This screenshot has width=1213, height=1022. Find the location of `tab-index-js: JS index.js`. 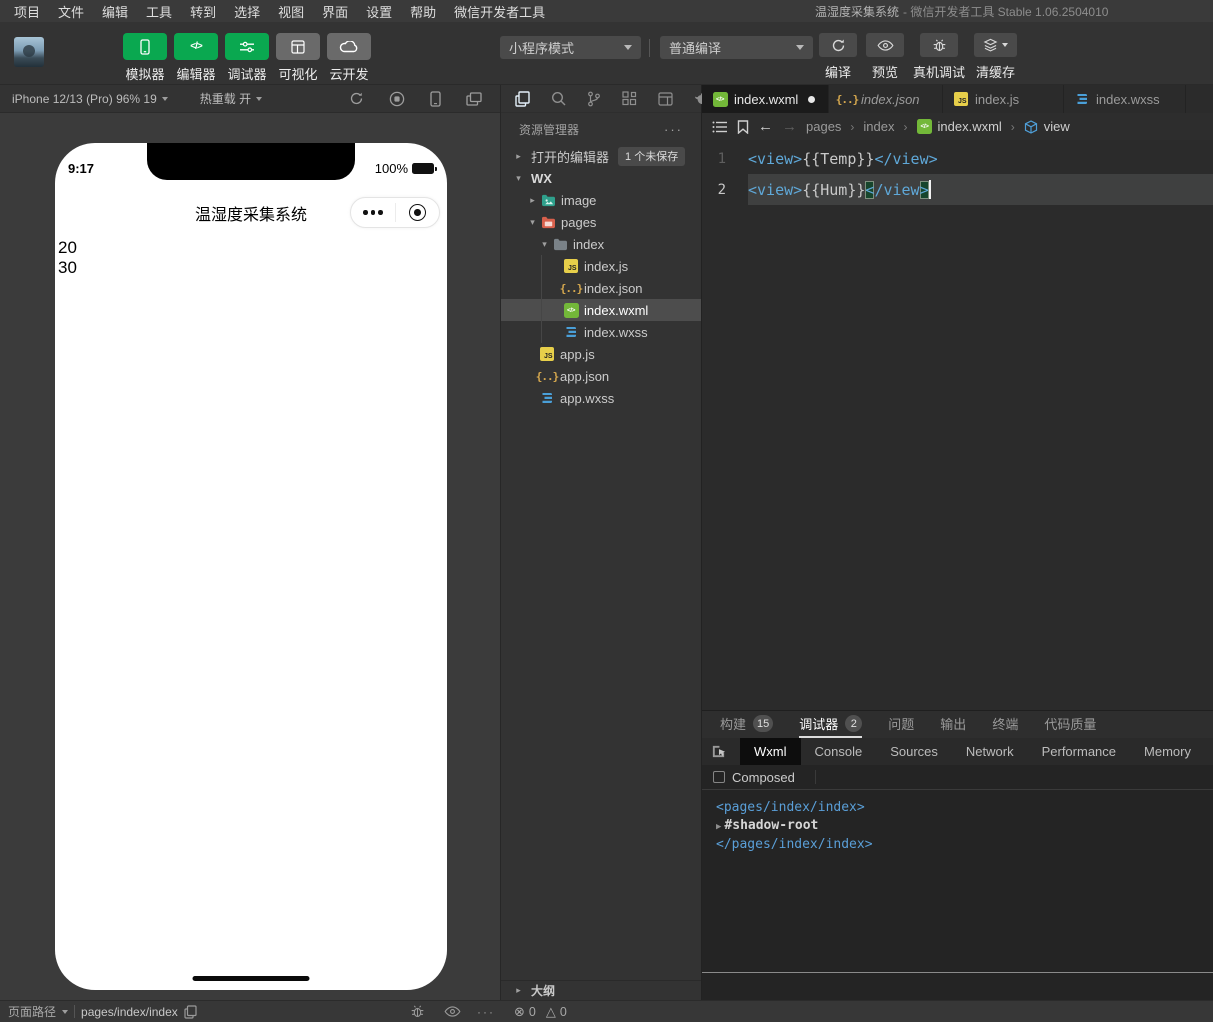

tab-index-js: JS index.js is located at coordinates (1003, 99).